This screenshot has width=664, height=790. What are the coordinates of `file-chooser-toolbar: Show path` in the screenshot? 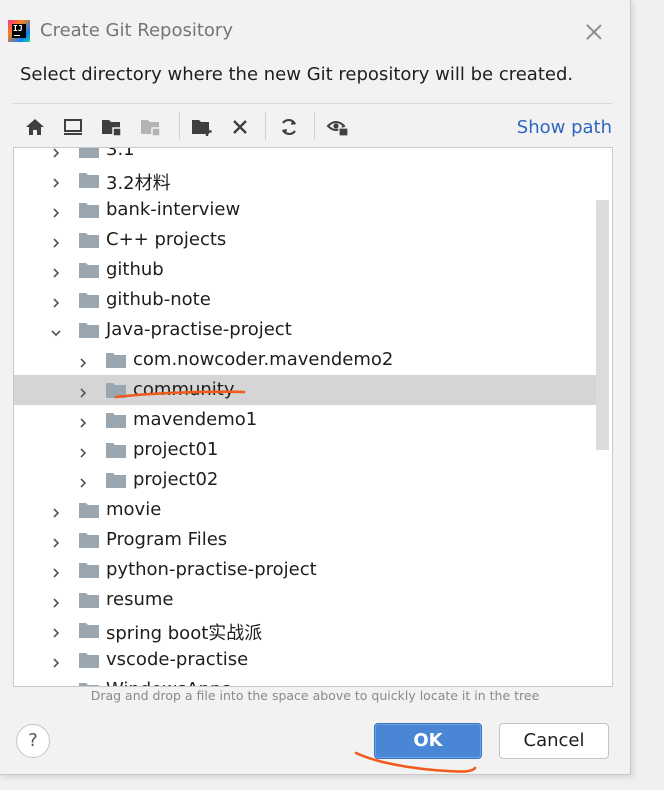 It's located at (312, 125).